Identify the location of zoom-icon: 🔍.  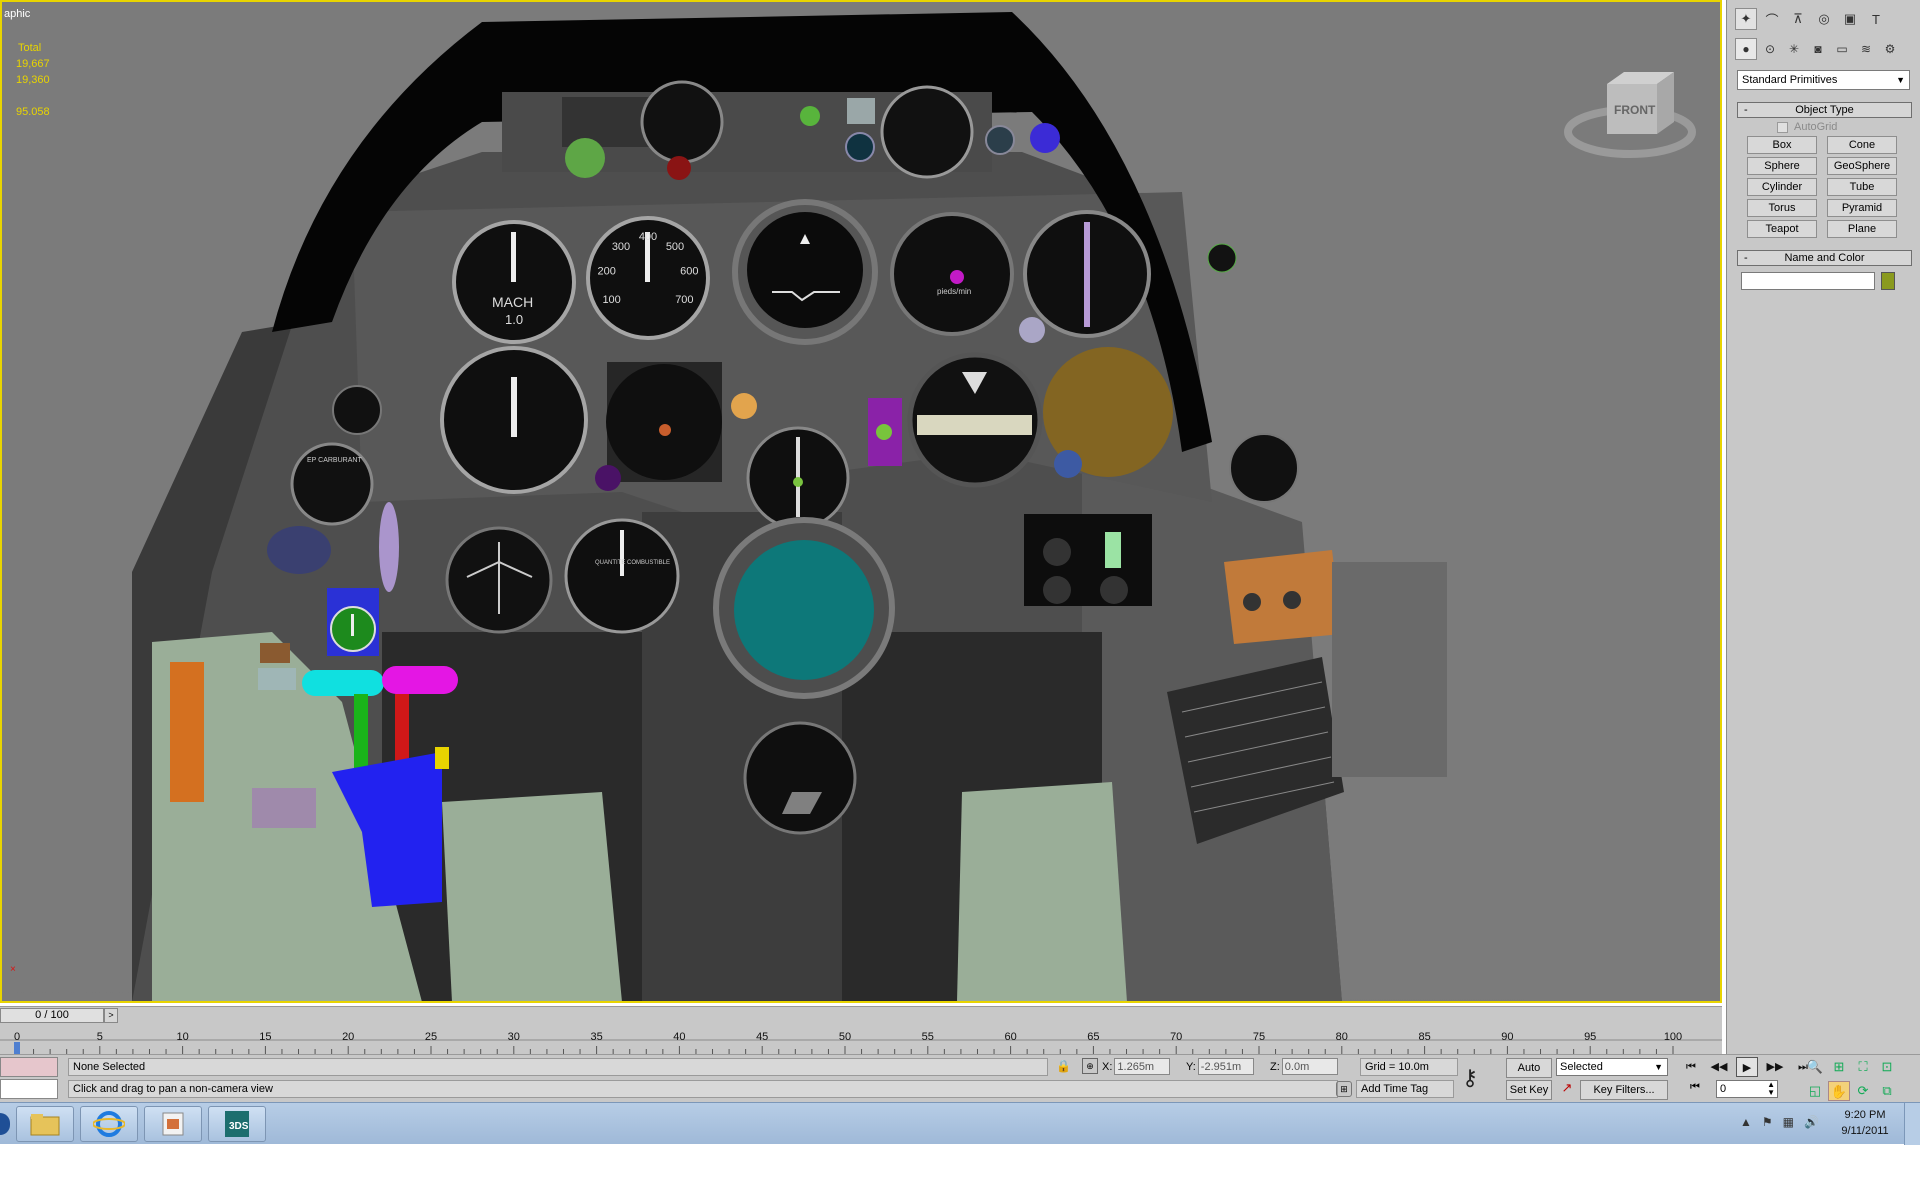
(1815, 1067).